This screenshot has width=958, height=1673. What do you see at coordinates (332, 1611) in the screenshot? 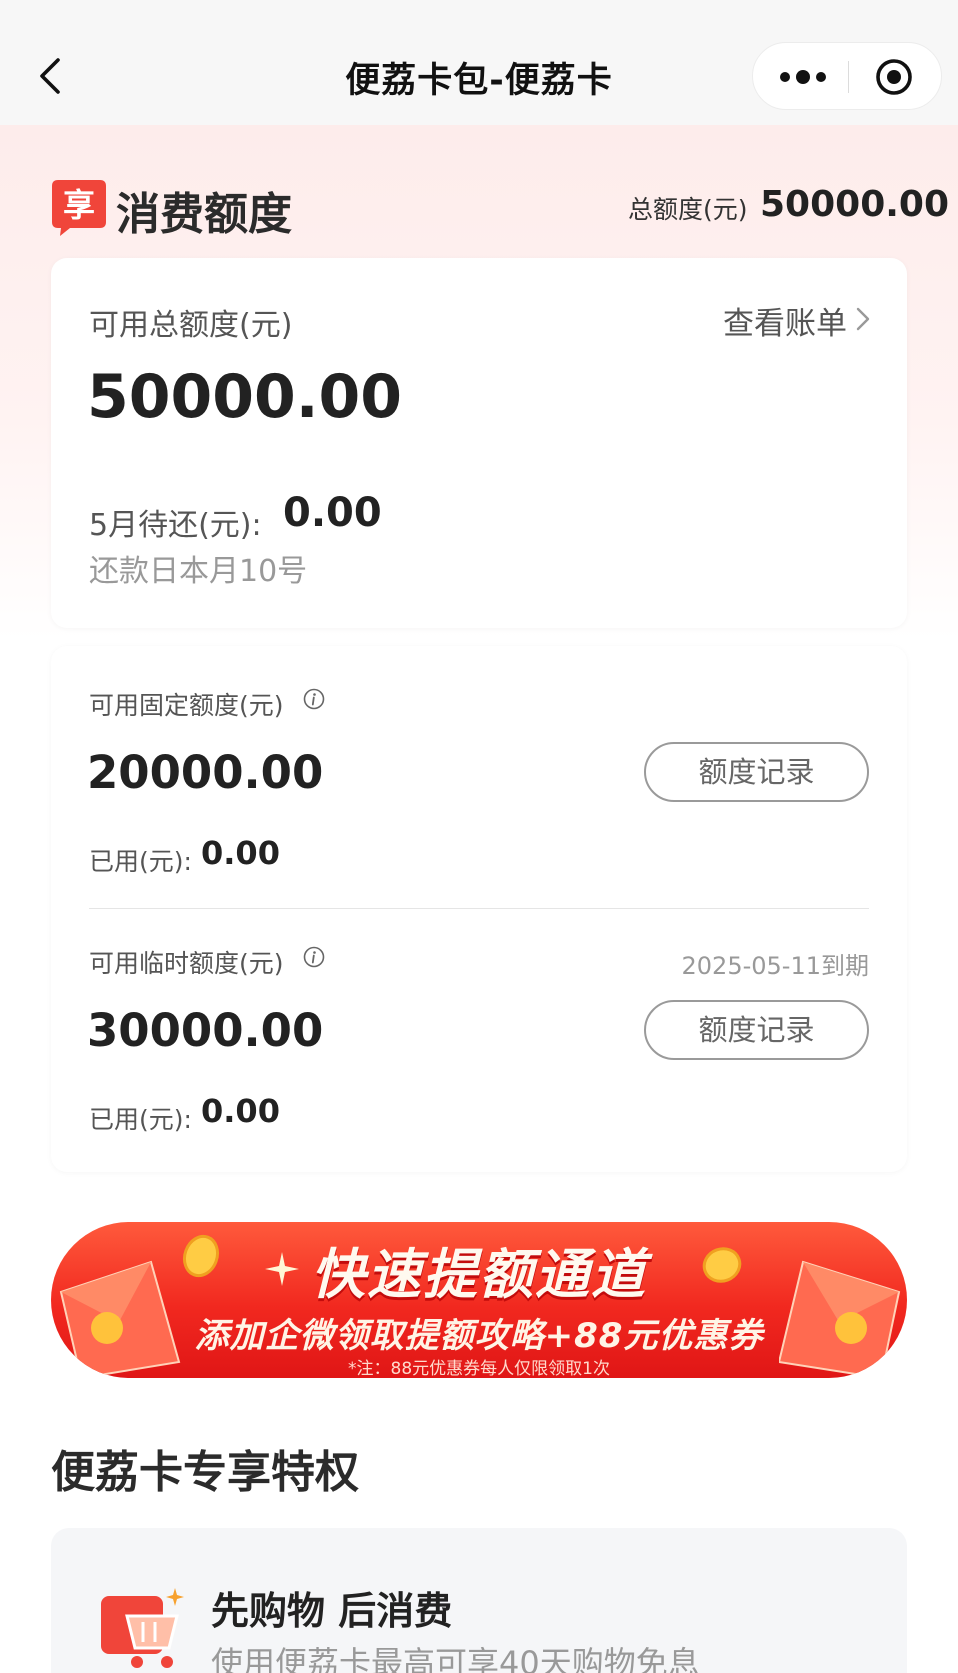
I see `privilege-title: 先购物 后消费` at bounding box center [332, 1611].